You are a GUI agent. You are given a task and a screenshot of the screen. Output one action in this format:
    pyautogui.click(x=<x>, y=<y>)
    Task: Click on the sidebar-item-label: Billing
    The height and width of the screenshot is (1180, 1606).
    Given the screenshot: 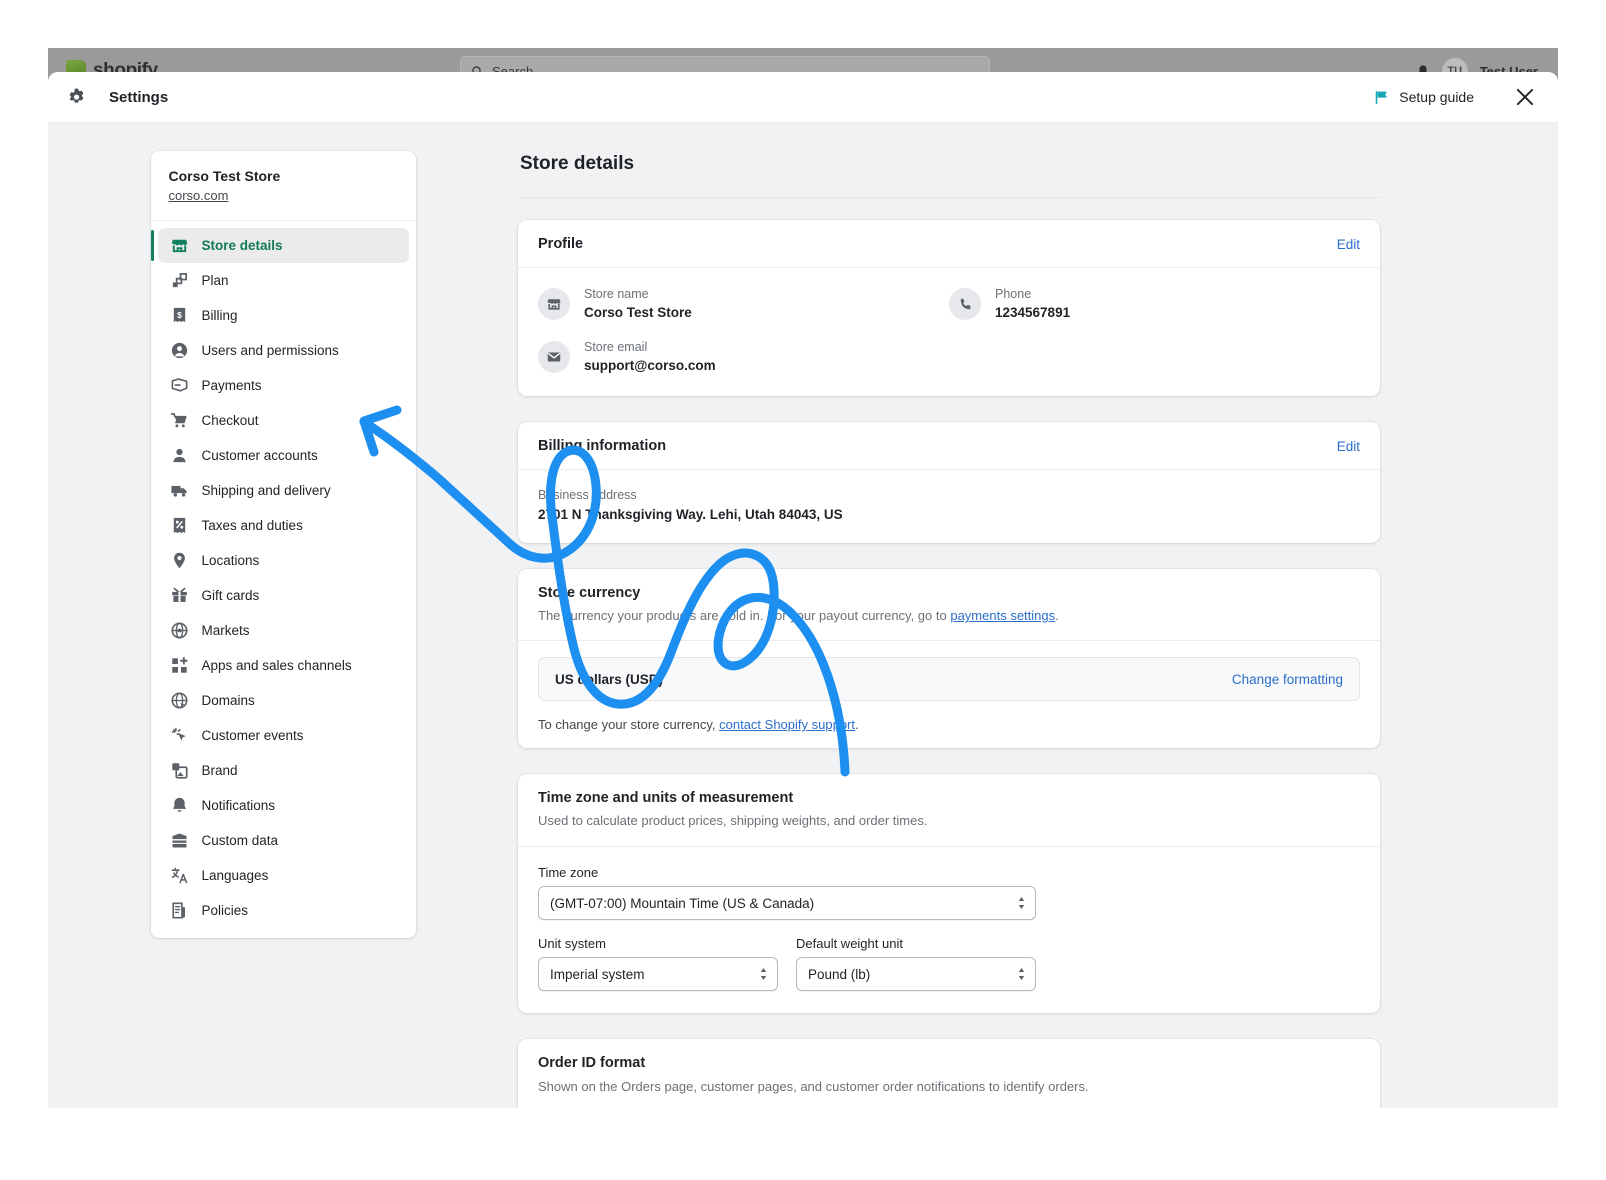 What is the action you would take?
    pyautogui.click(x=219, y=315)
    